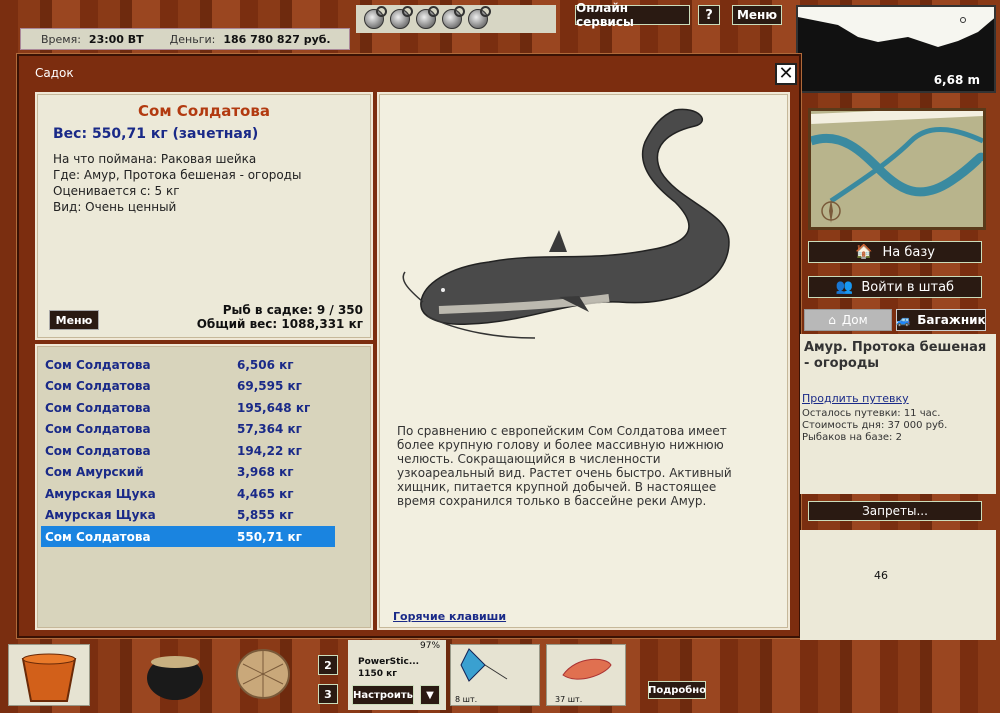  Describe the element at coordinates (895, 287) in the screenshot. I see `enter-hq-button: 👥 Войти в штаб` at that location.